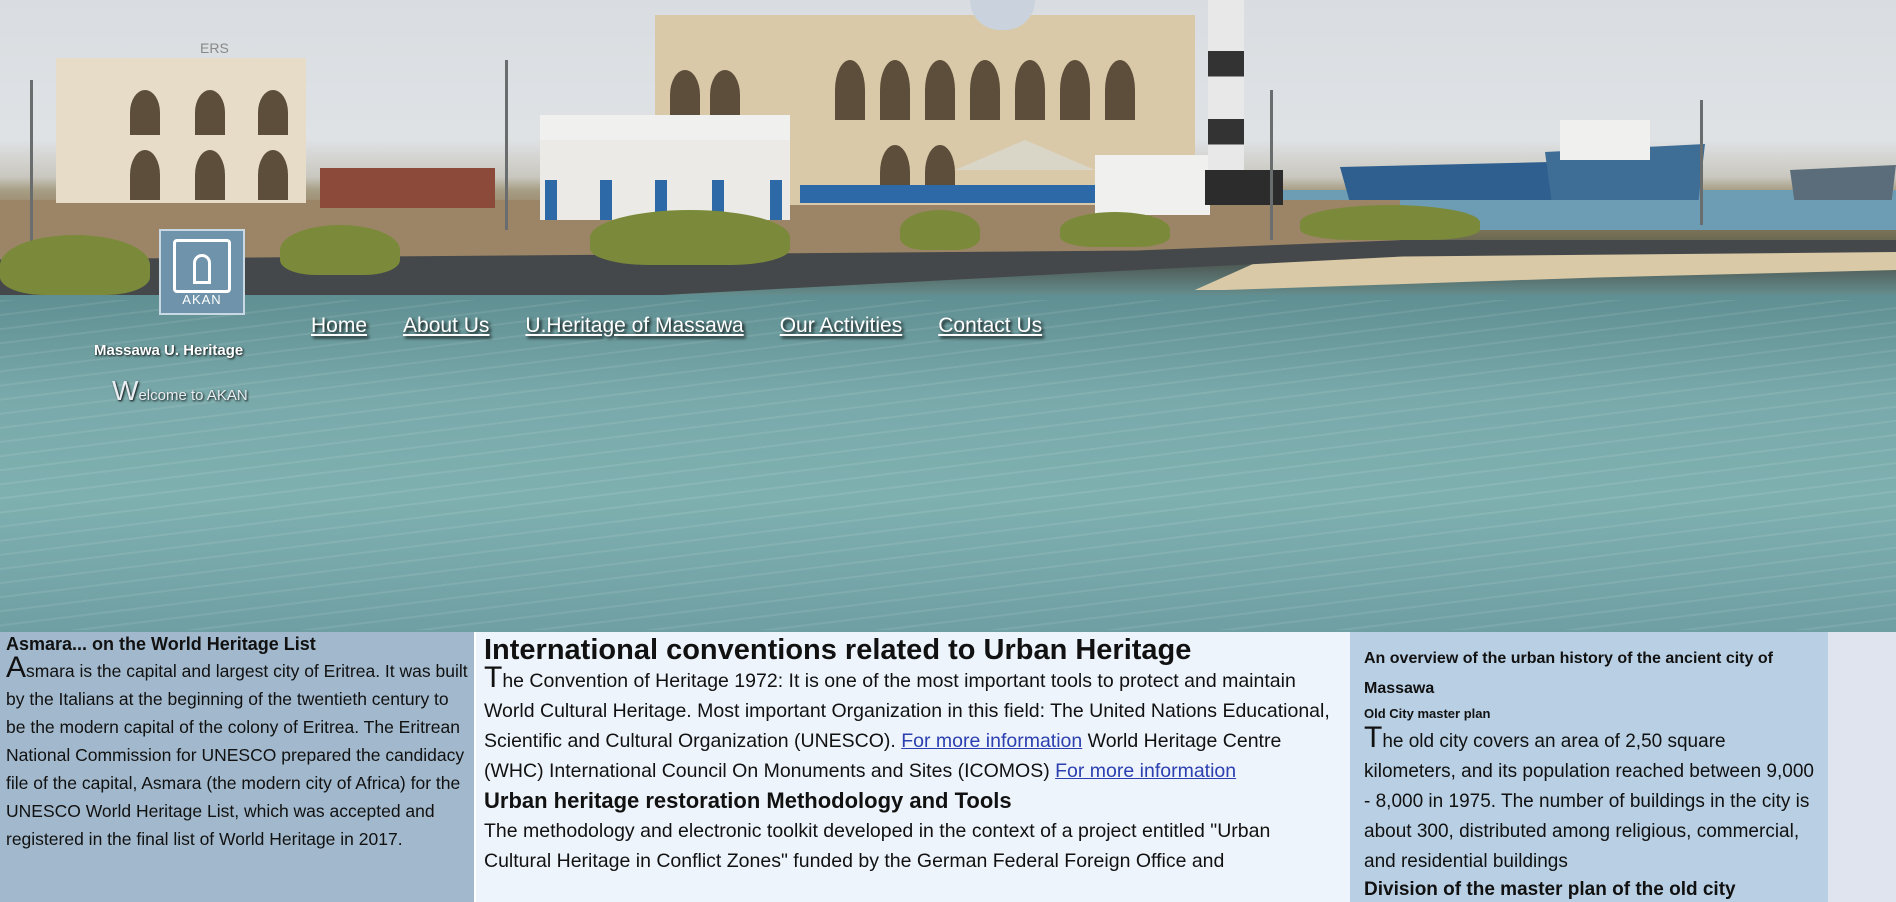 The image size is (1896, 902). What do you see at coordinates (1145, 771) in the screenshot?
I see `more-info-link-icomos: For more information` at bounding box center [1145, 771].